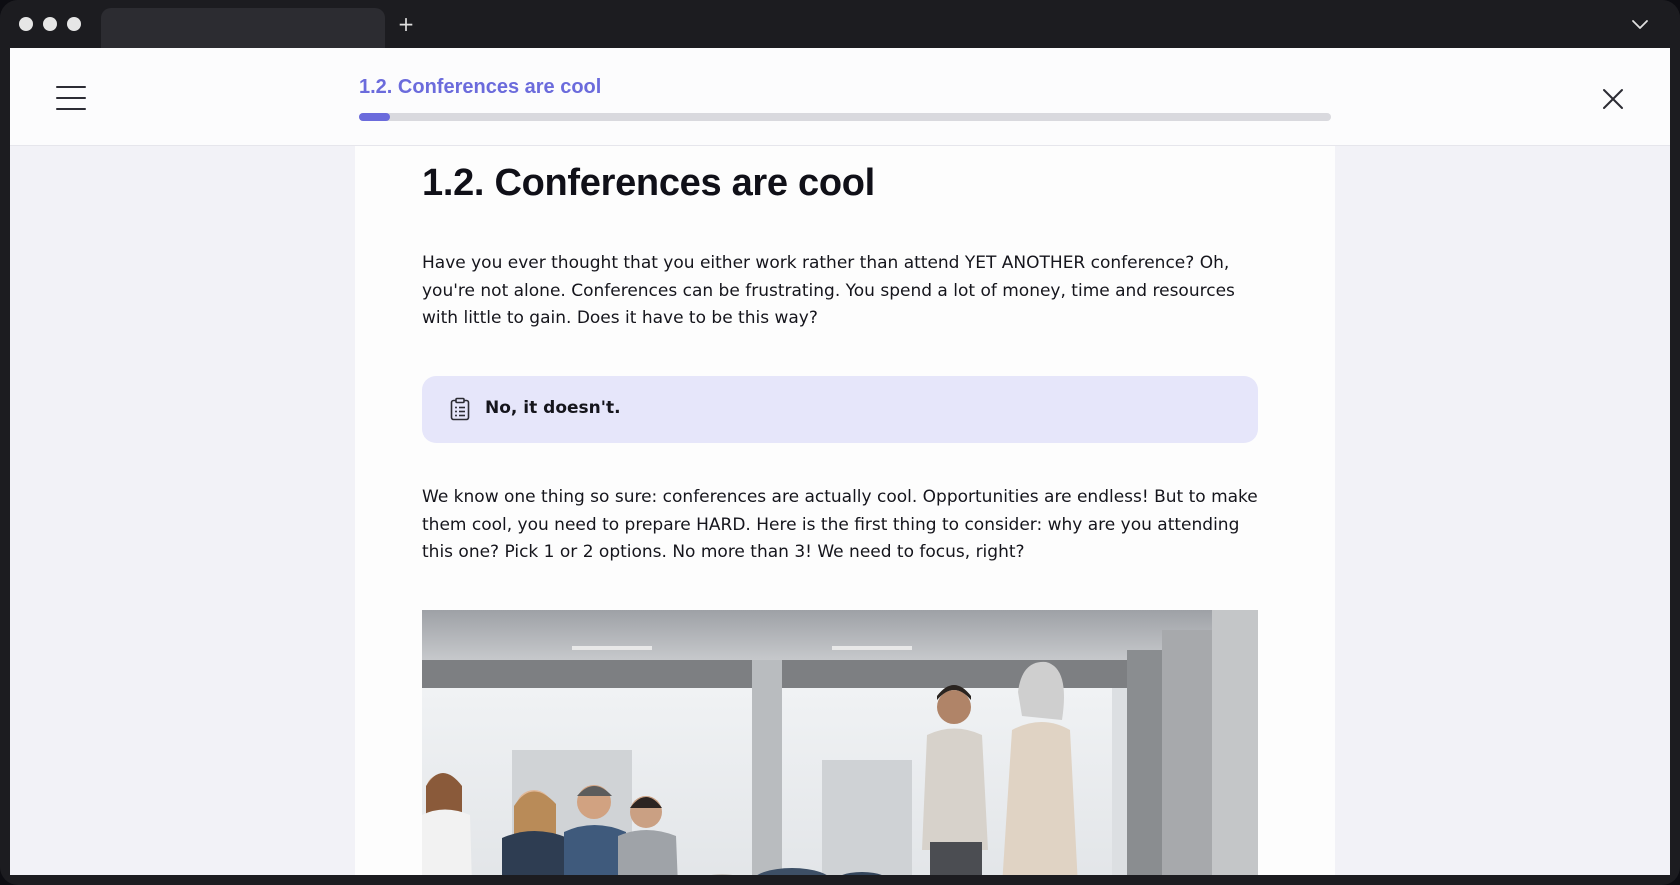 Image resolution: width=1680 pixels, height=885 pixels. I want to click on callout-text: No, it doesn't., so click(553, 408).